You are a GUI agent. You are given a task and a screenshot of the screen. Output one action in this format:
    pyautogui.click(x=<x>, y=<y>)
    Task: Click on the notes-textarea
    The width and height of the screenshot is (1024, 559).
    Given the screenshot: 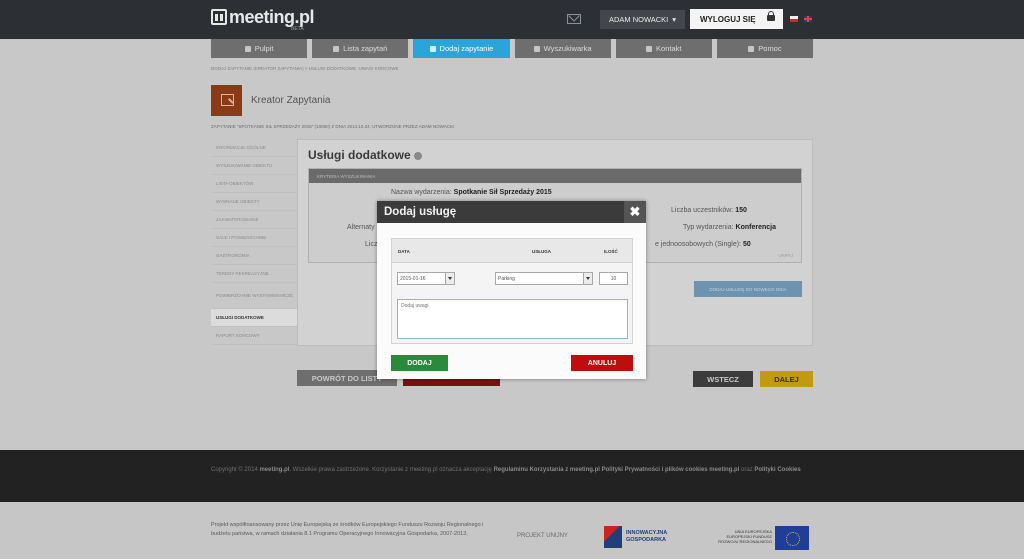 What is the action you would take?
    pyautogui.click(x=512, y=319)
    